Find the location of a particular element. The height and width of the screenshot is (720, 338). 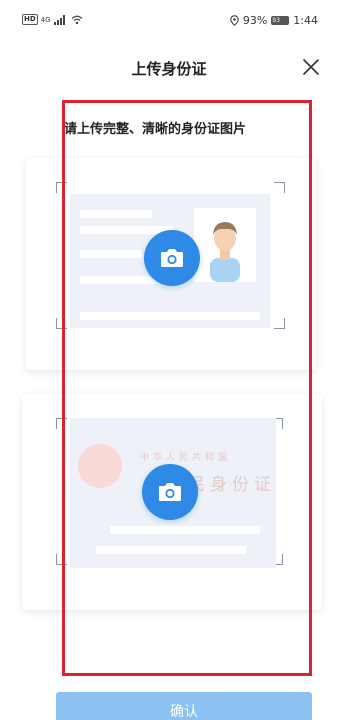

battery-percent: 93% is located at coordinates (255, 20).